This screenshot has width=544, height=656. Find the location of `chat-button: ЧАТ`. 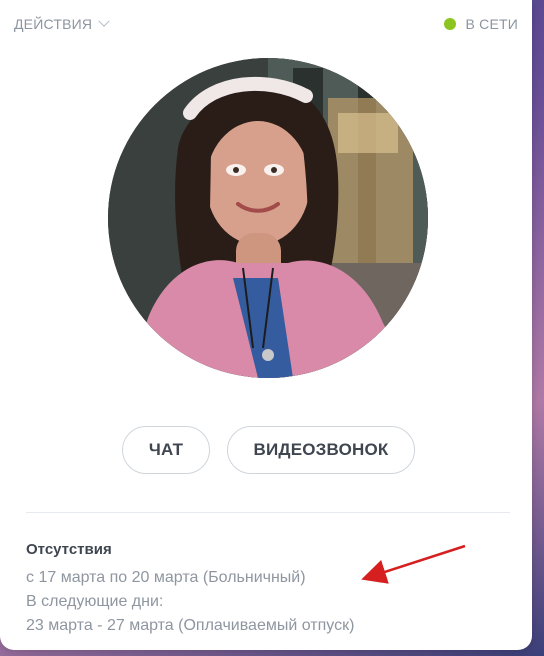

chat-button: ЧАТ is located at coordinates (166, 450).